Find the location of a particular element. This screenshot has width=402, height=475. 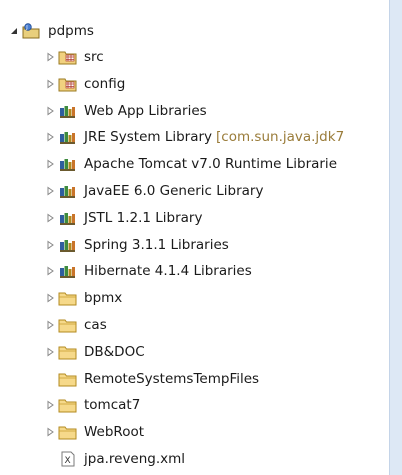

tree-item: JRE System Library [com.sun.java.jdk7 is located at coordinates (193, 137).